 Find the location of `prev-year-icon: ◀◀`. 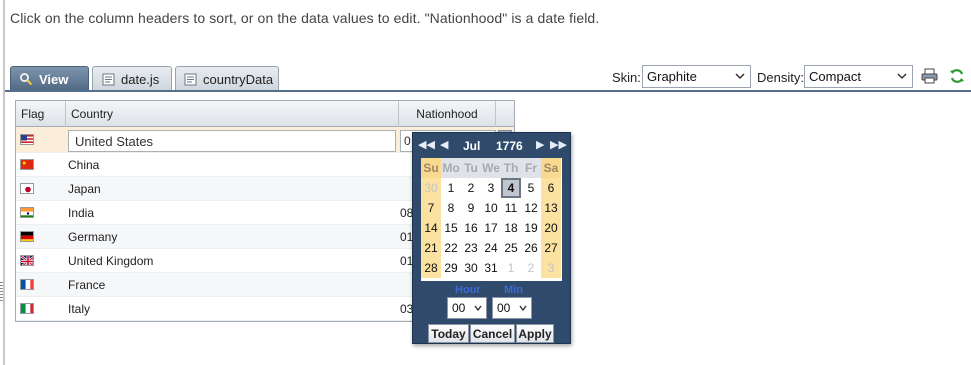

prev-year-icon: ◀◀ is located at coordinates (426, 144).